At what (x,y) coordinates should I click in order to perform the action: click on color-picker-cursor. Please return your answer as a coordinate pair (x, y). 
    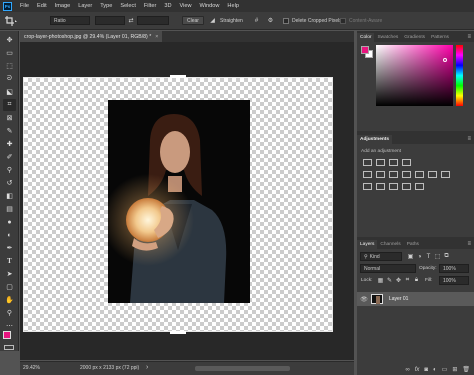
    Looking at the image, I should click on (445, 60).